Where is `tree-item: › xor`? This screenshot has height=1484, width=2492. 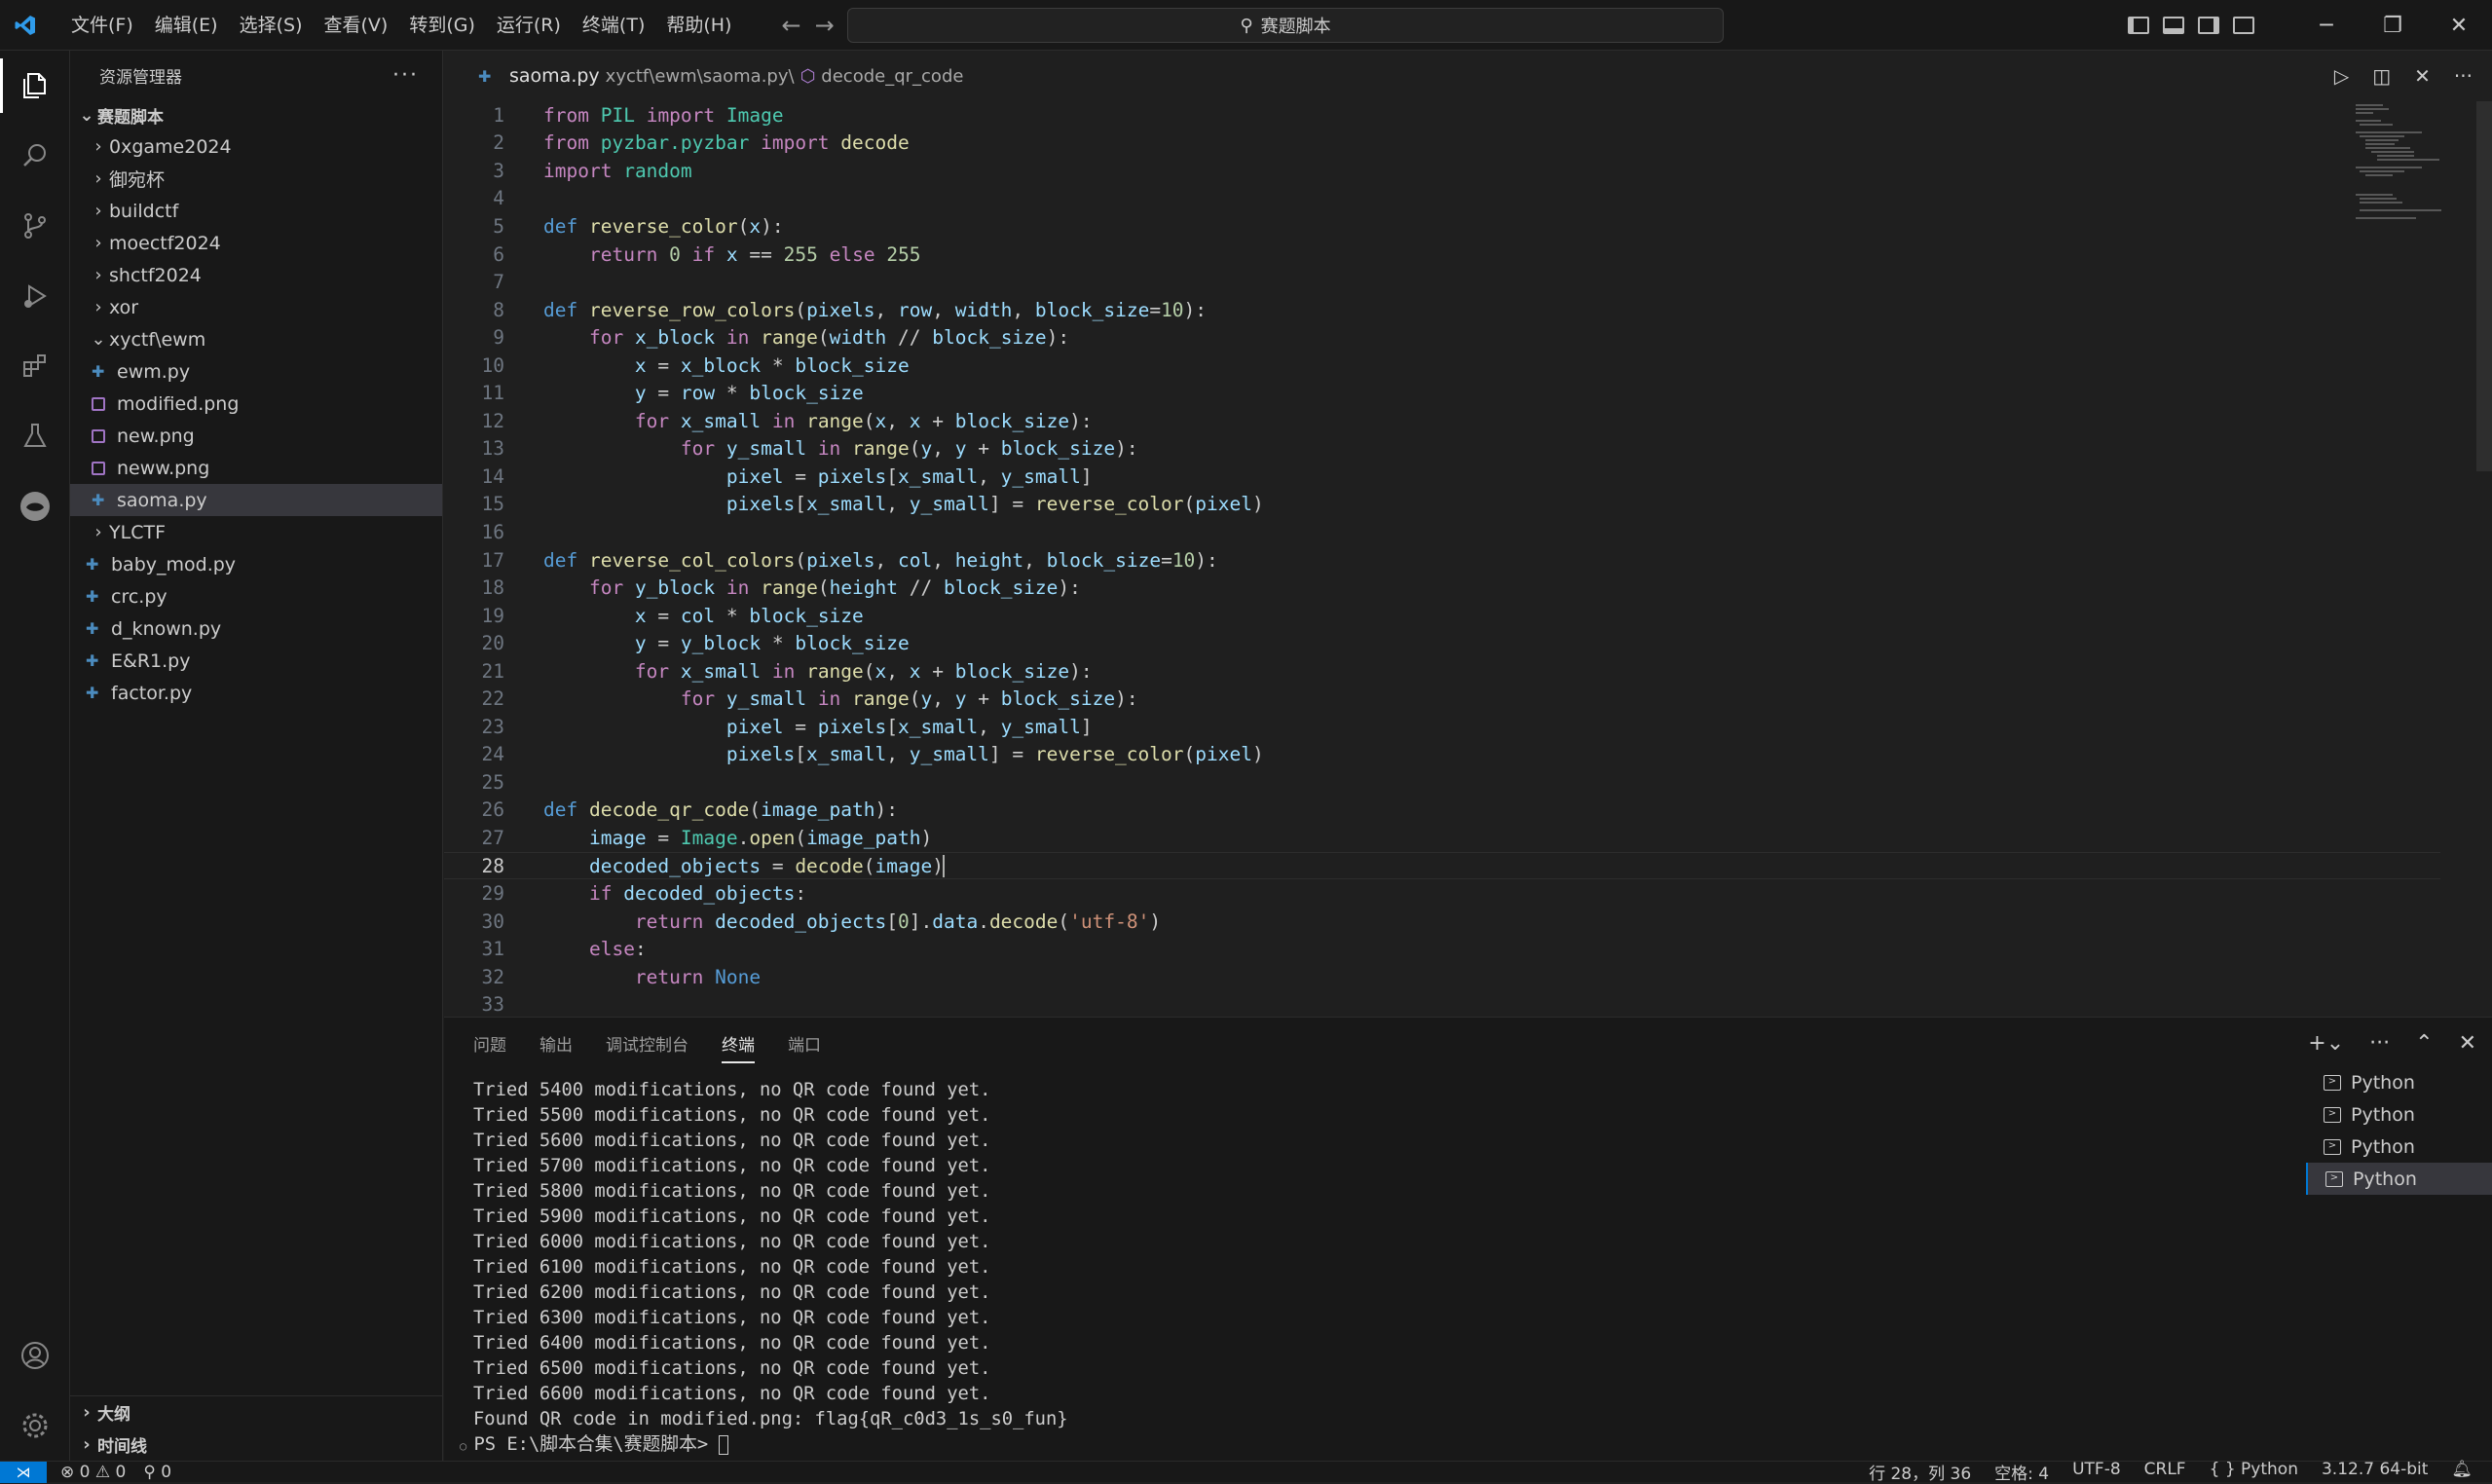 tree-item: › xor is located at coordinates (256, 307).